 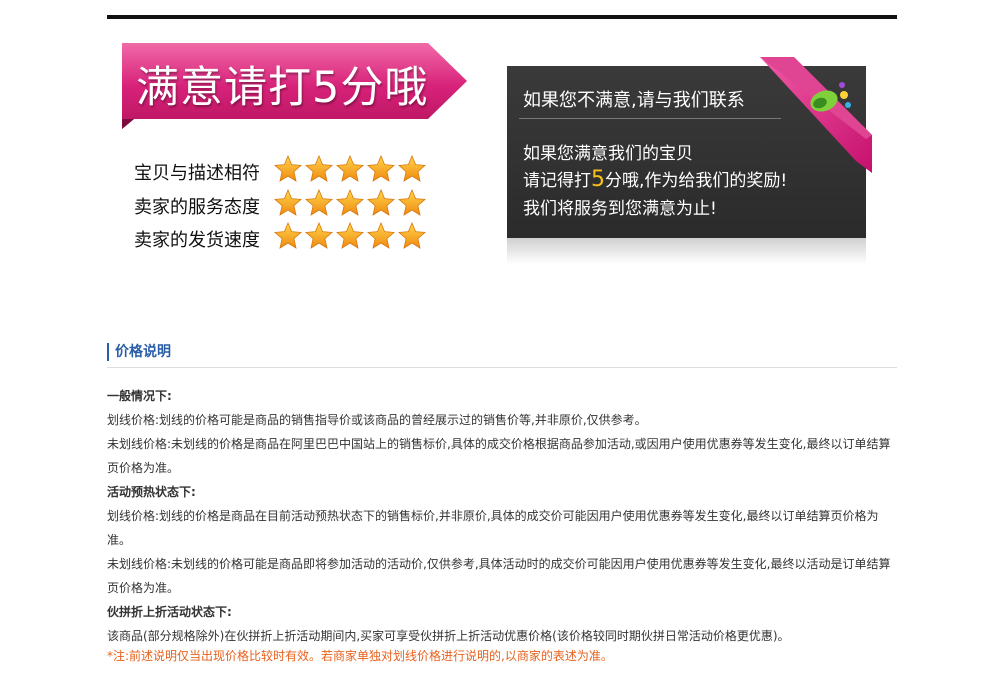 I want to click on rating-banner: 满意请打5分哦, so click(x=294, y=86).